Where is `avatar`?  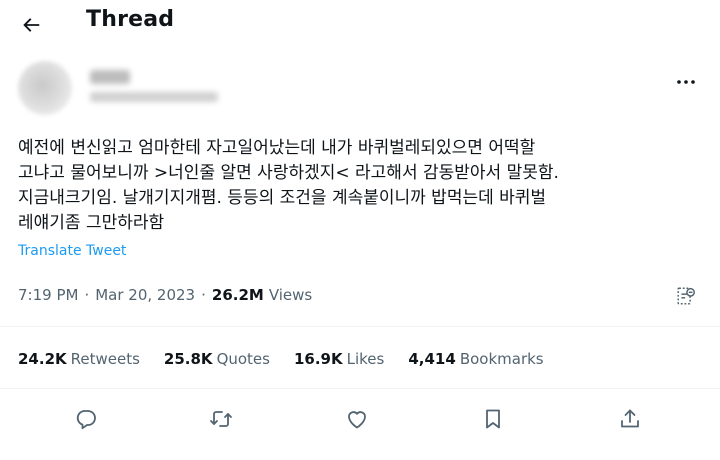
avatar is located at coordinates (45, 88).